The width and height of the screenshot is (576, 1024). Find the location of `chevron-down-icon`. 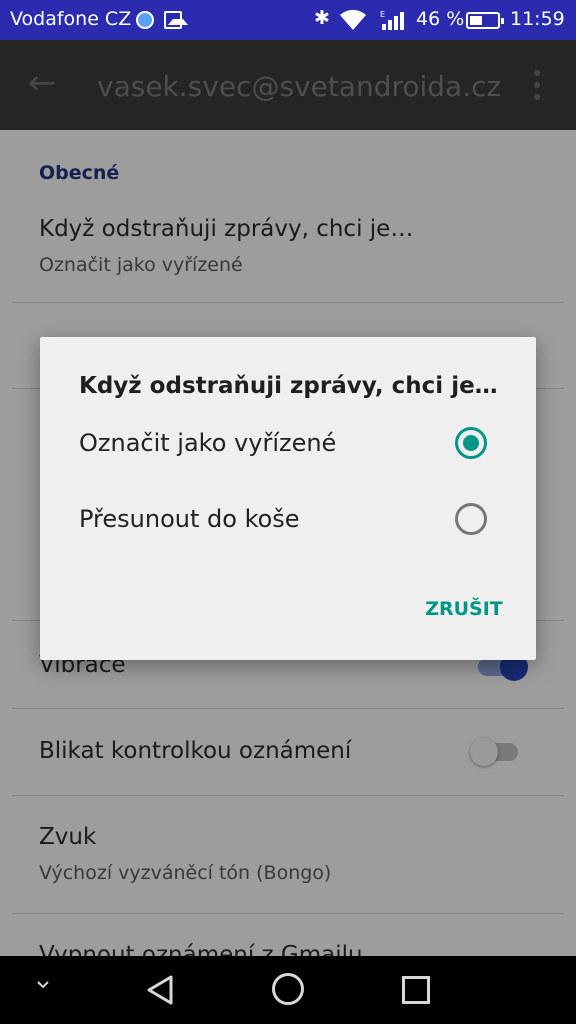

chevron-down-icon is located at coordinates (43, 985).